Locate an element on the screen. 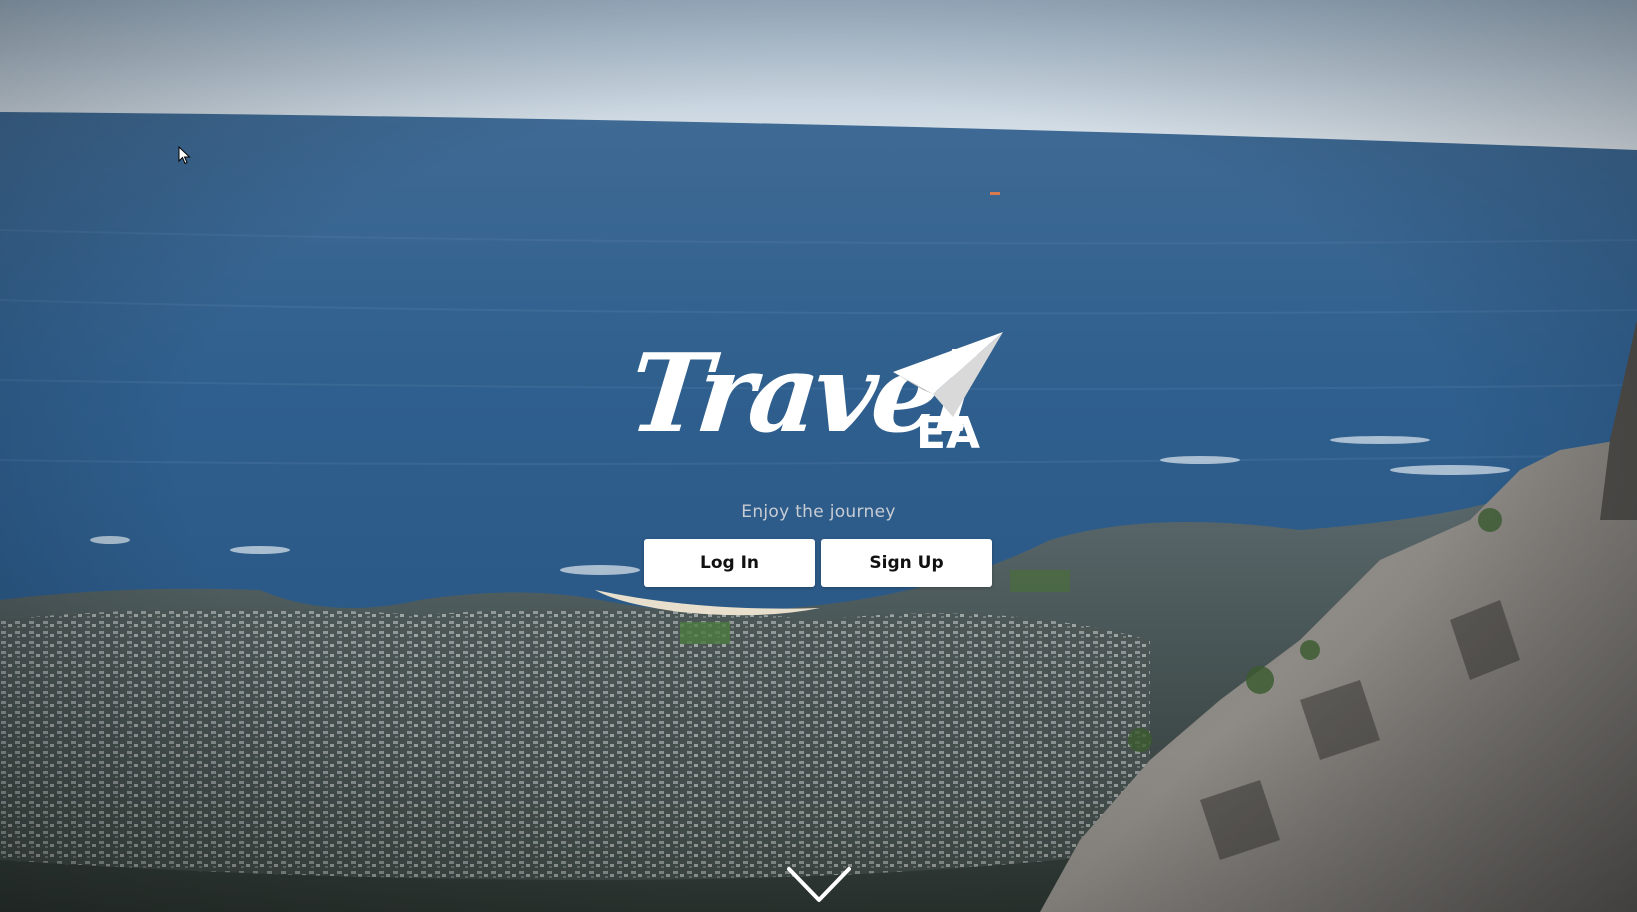 Image resolution: width=1637 pixels, height=912 pixels. paper-plane-icon is located at coordinates (953, 384).